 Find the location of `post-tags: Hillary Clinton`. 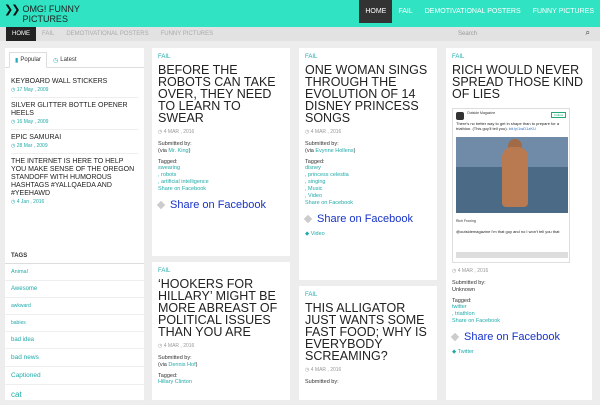

post-tags: Hillary Clinton is located at coordinates (221, 382).